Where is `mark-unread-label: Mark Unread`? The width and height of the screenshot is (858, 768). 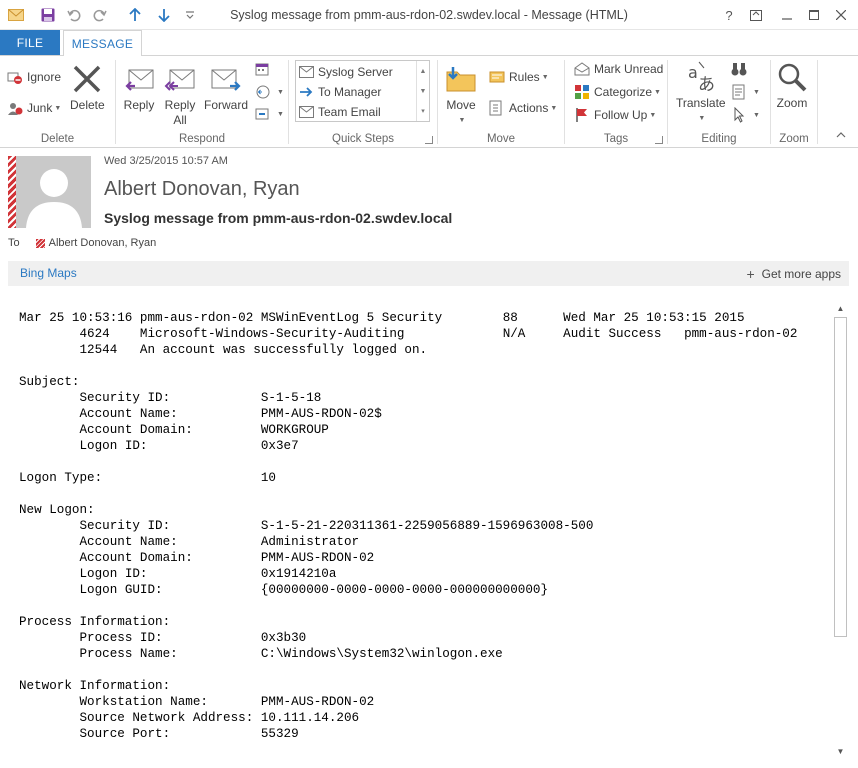 mark-unread-label: Mark Unread is located at coordinates (629, 69).